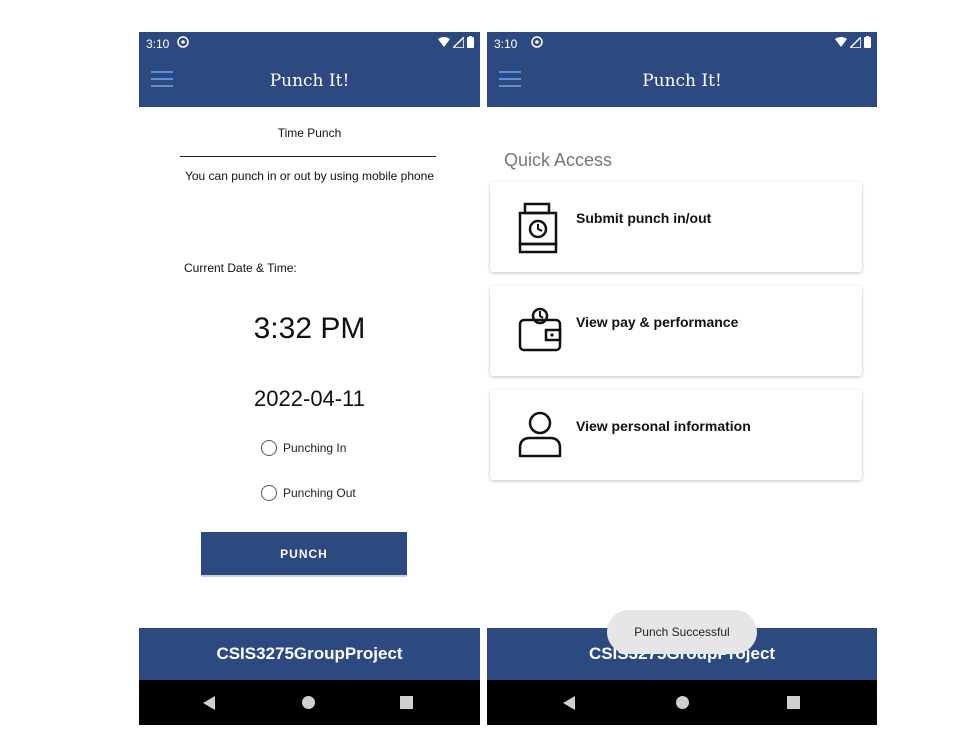  What do you see at coordinates (304, 554) in the screenshot?
I see `punch-button: PUNCH` at bounding box center [304, 554].